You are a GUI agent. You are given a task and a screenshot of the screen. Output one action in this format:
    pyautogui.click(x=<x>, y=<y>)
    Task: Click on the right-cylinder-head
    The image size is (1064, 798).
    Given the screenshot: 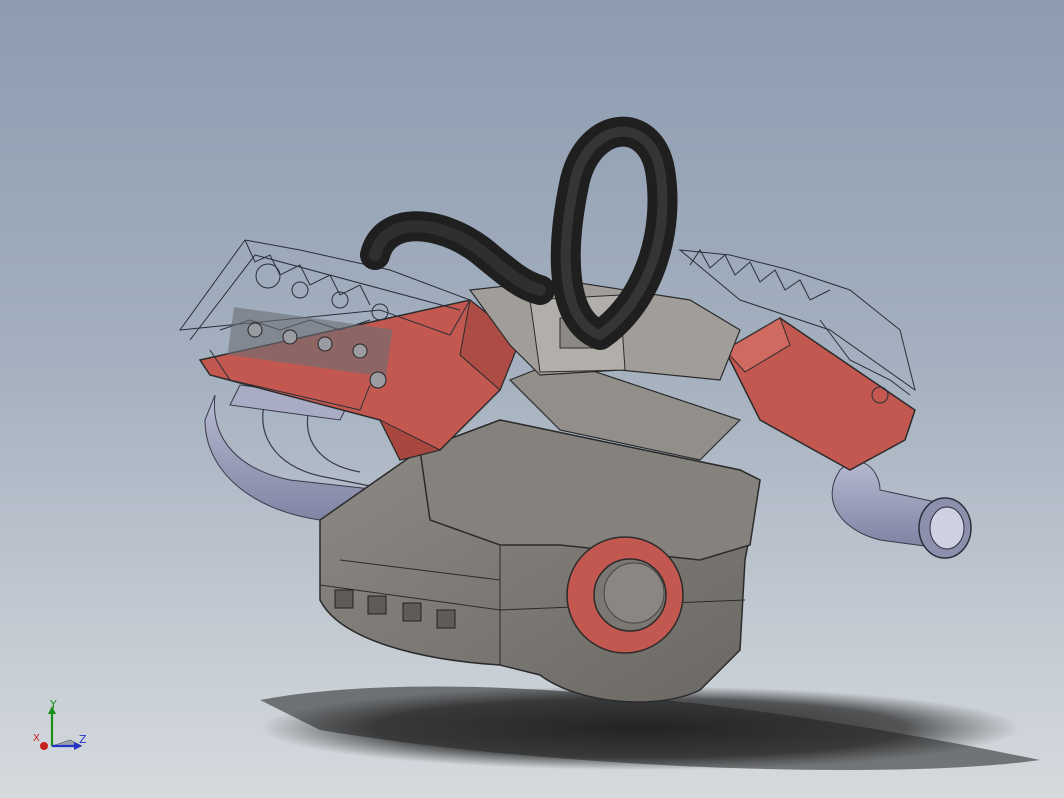 What is the action you would take?
    pyautogui.click(x=820, y=394)
    